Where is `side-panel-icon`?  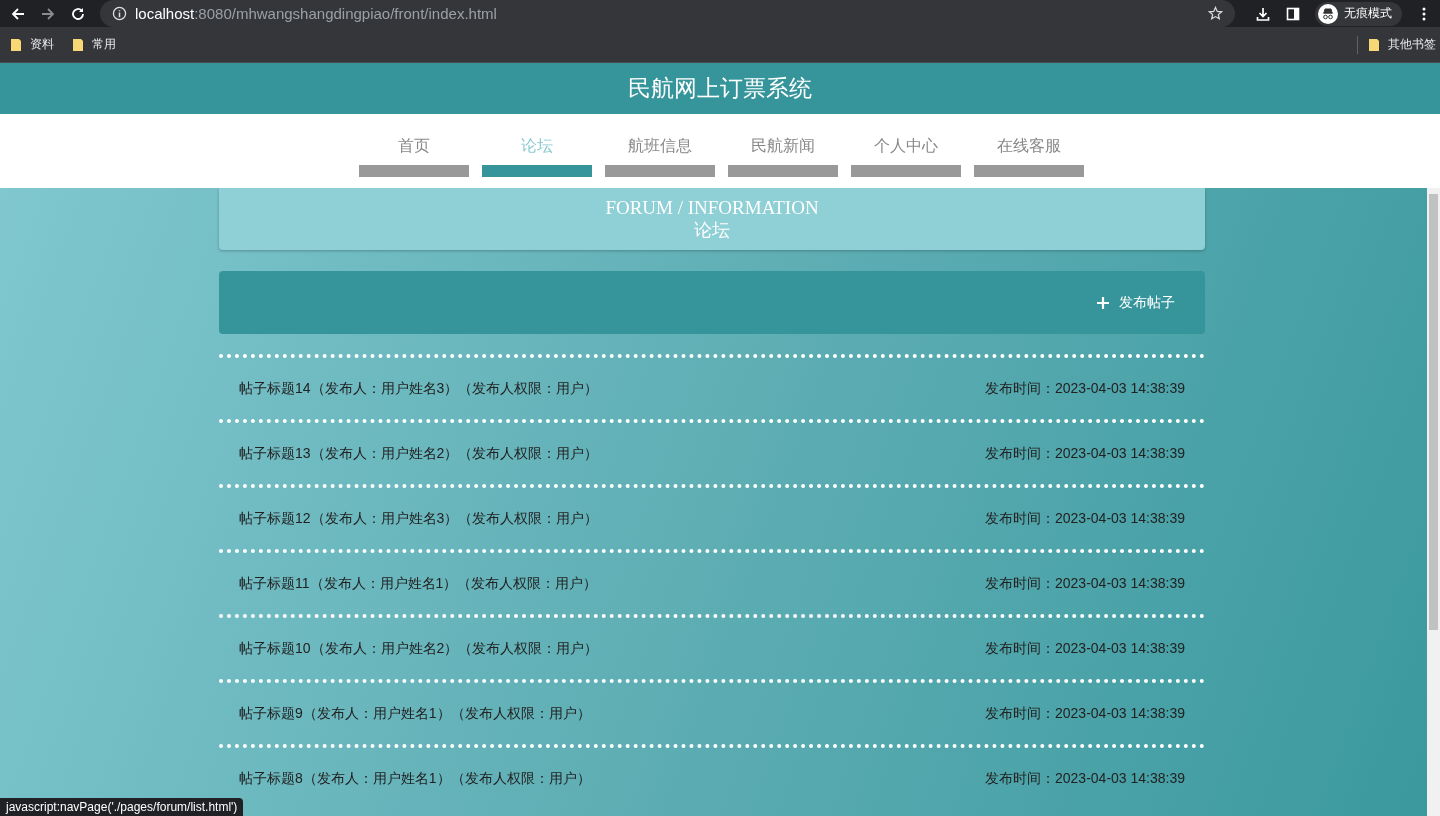
side-panel-icon is located at coordinates (1293, 13).